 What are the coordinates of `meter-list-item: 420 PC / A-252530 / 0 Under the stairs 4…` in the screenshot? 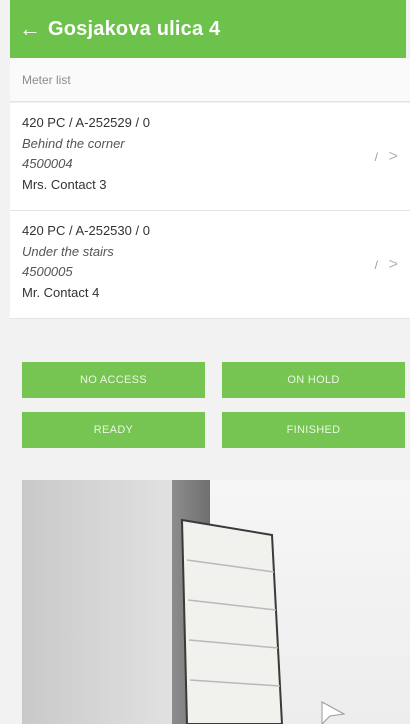 It's located at (210, 265).